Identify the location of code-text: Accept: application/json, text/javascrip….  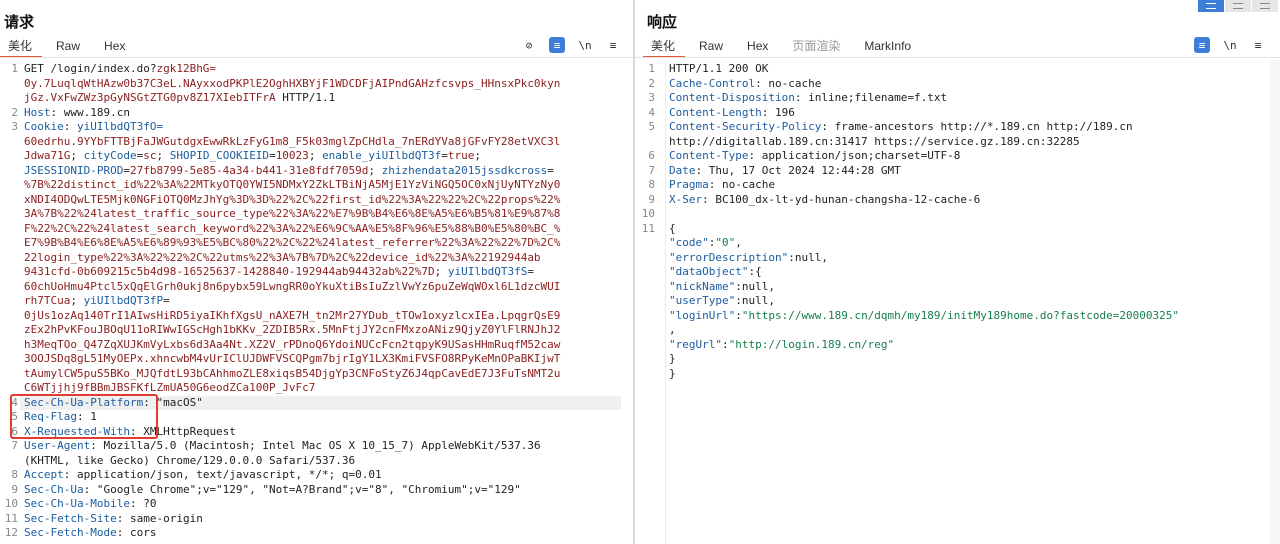
(203, 475).